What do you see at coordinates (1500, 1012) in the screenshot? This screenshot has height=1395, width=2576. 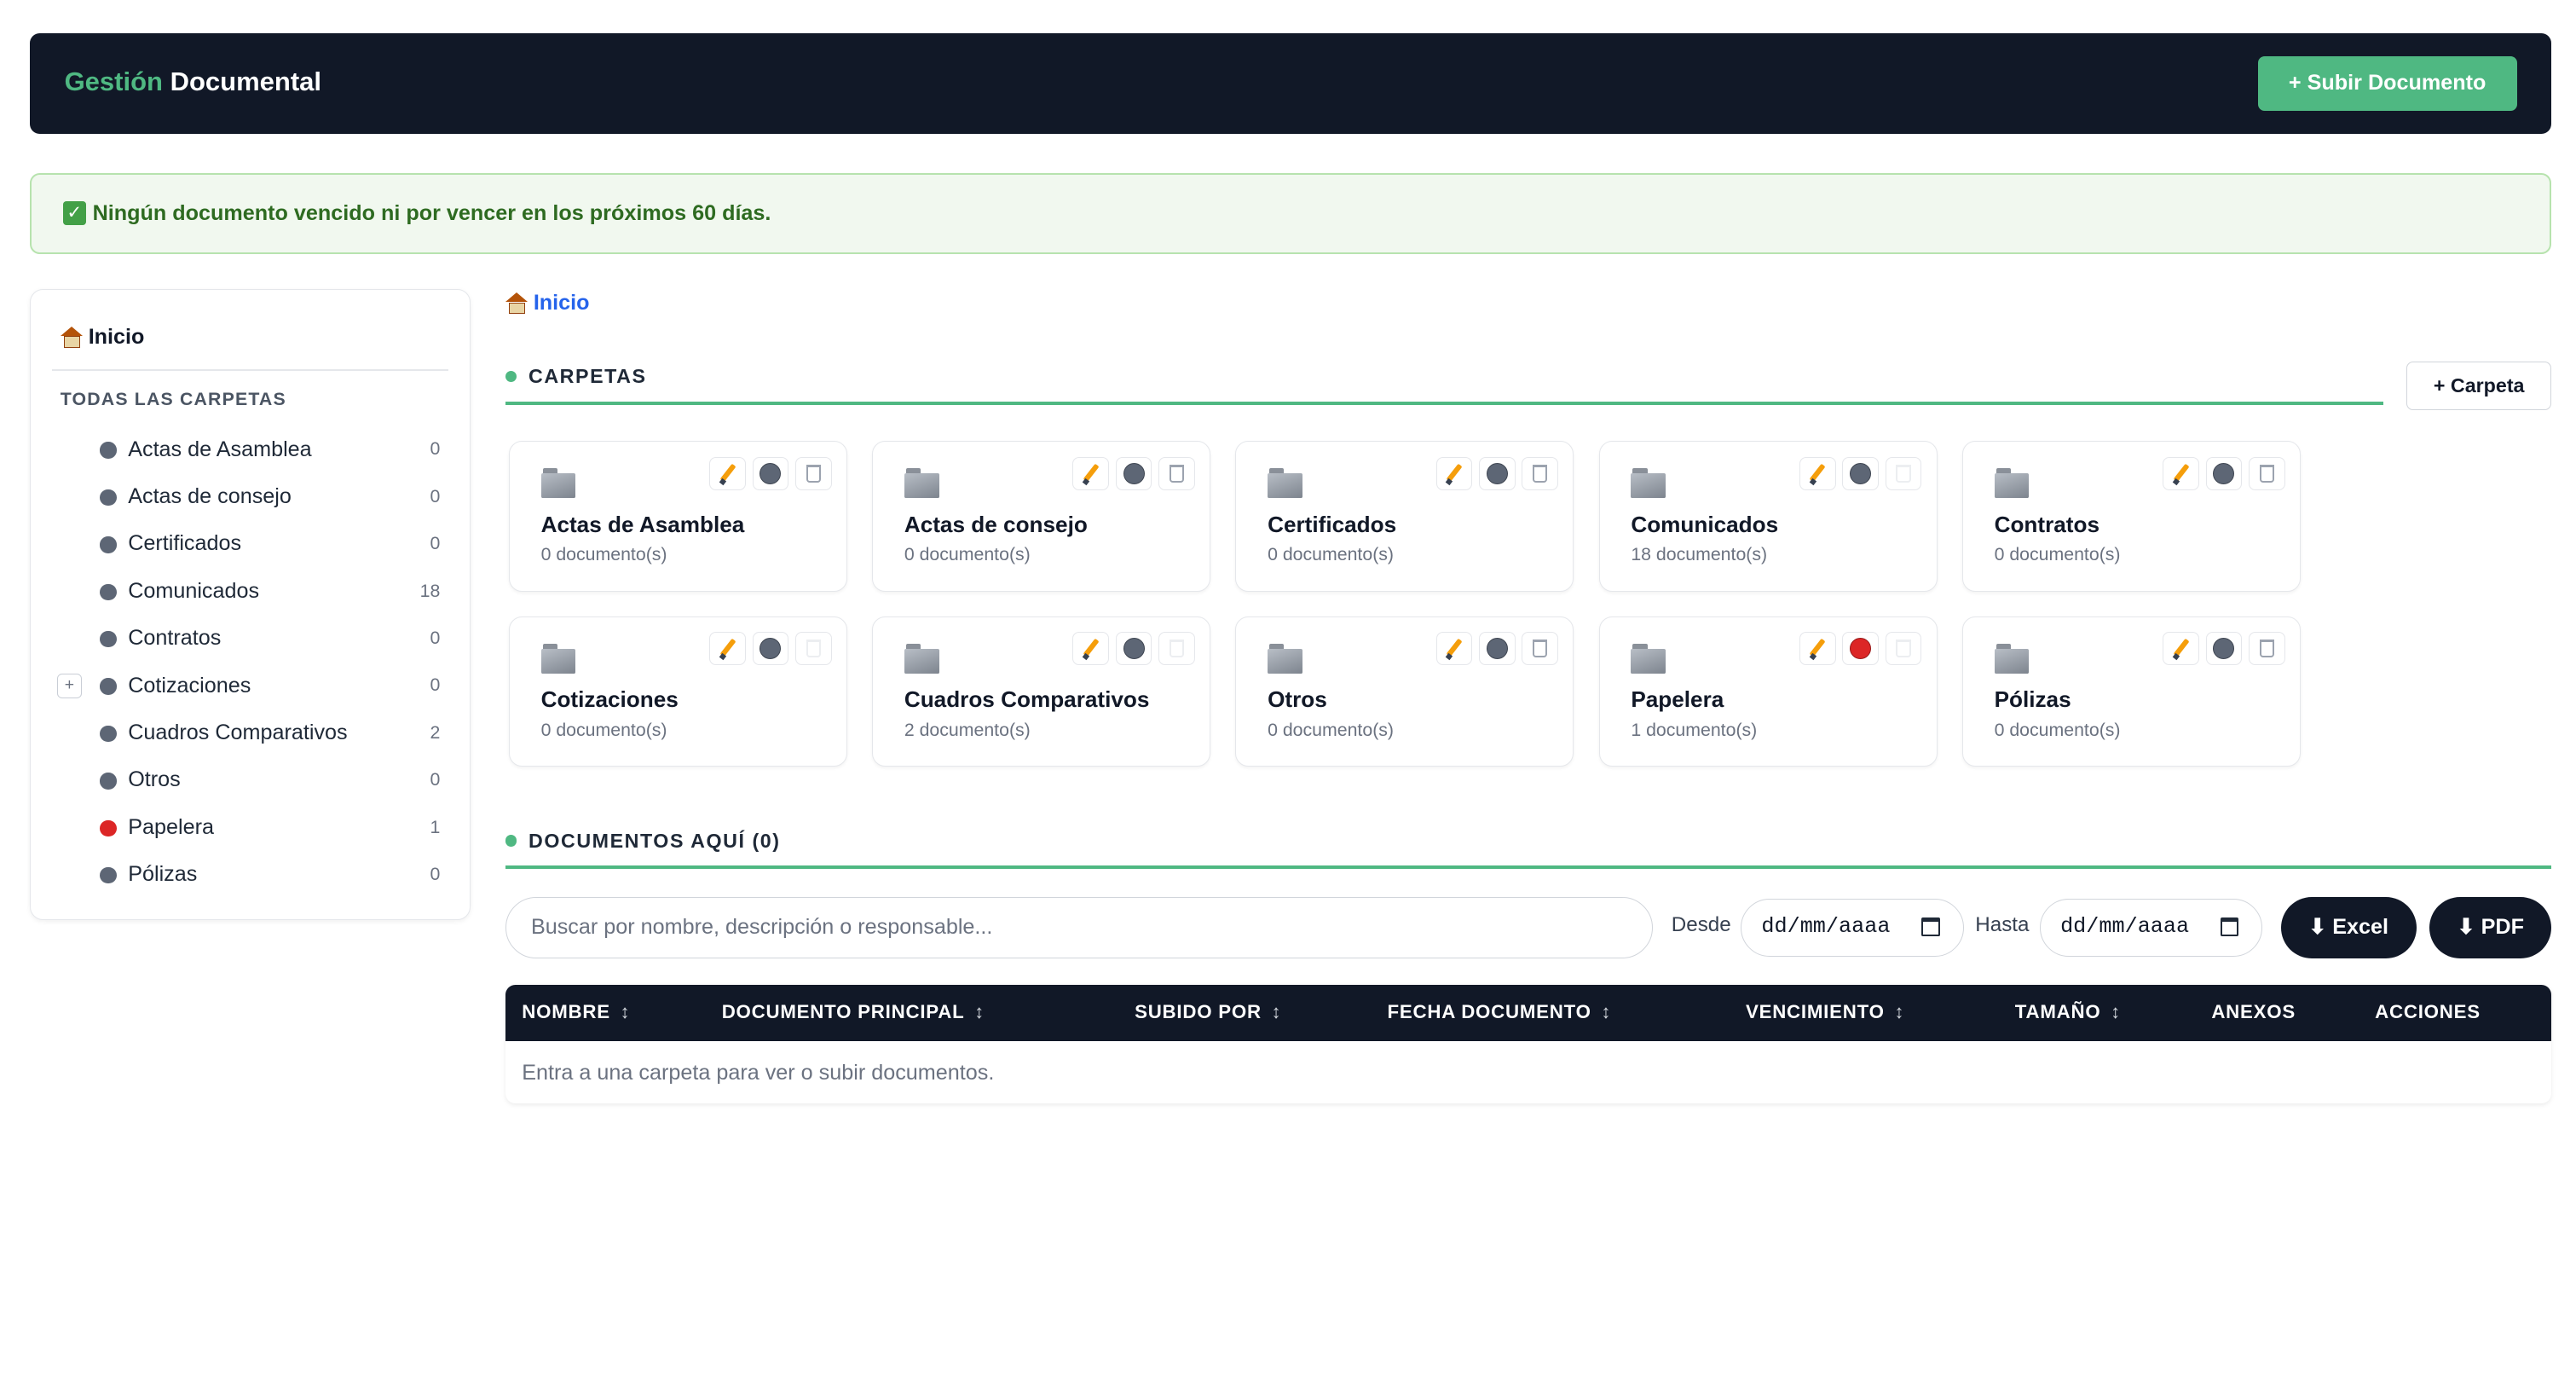 I see `column-header-fecha-documento: FECHA DOCUMENTO ↕` at bounding box center [1500, 1012].